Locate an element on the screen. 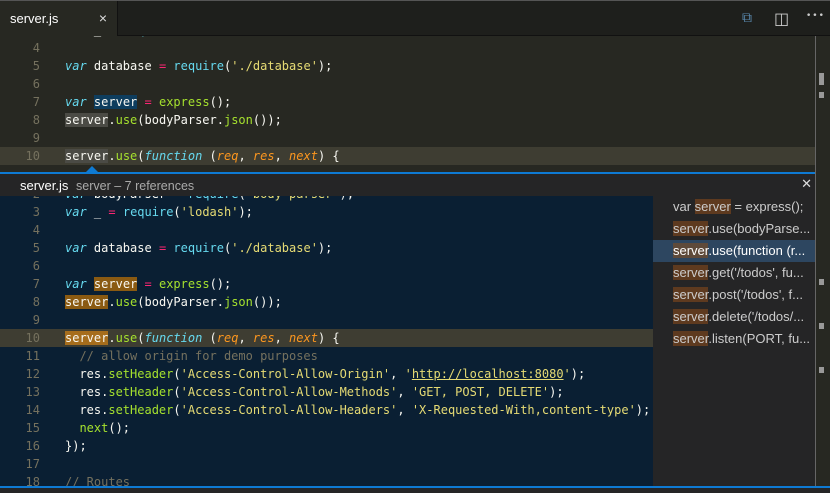 Image resolution: width=830 pixels, height=493 pixels. code-text: // Routes is located at coordinates (97, 479).